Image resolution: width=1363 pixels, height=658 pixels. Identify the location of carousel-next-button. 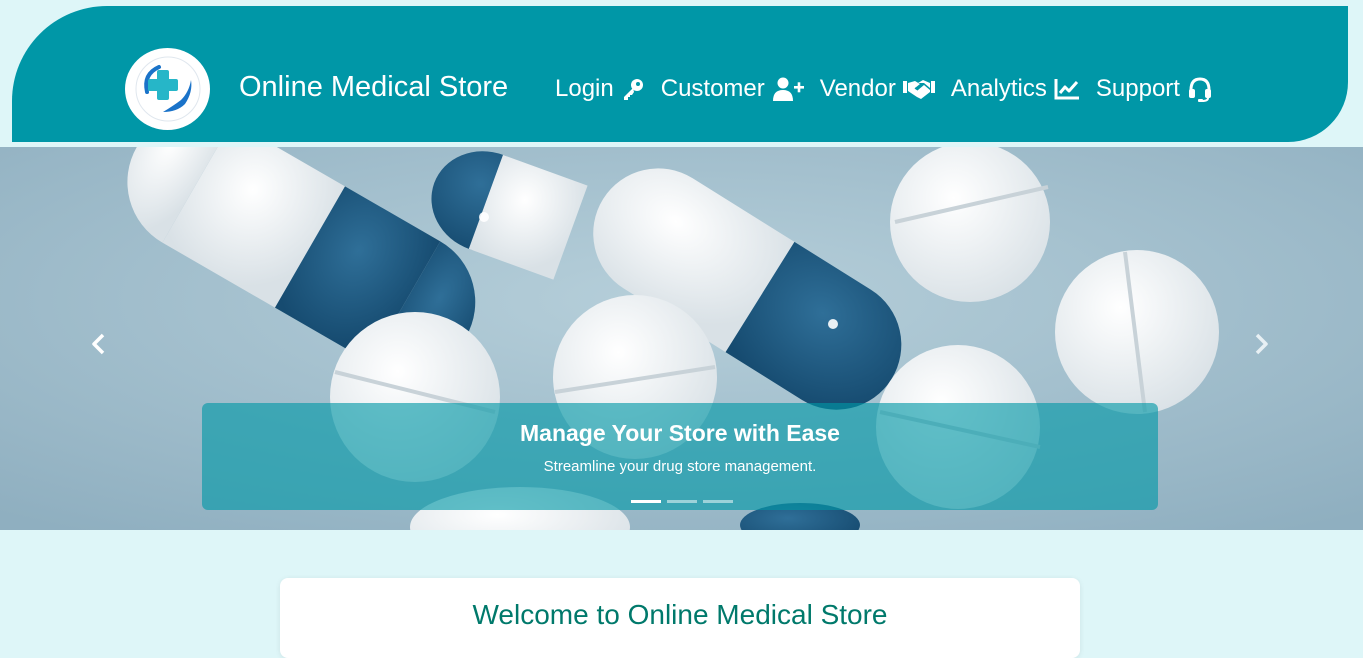
(1261, 344).